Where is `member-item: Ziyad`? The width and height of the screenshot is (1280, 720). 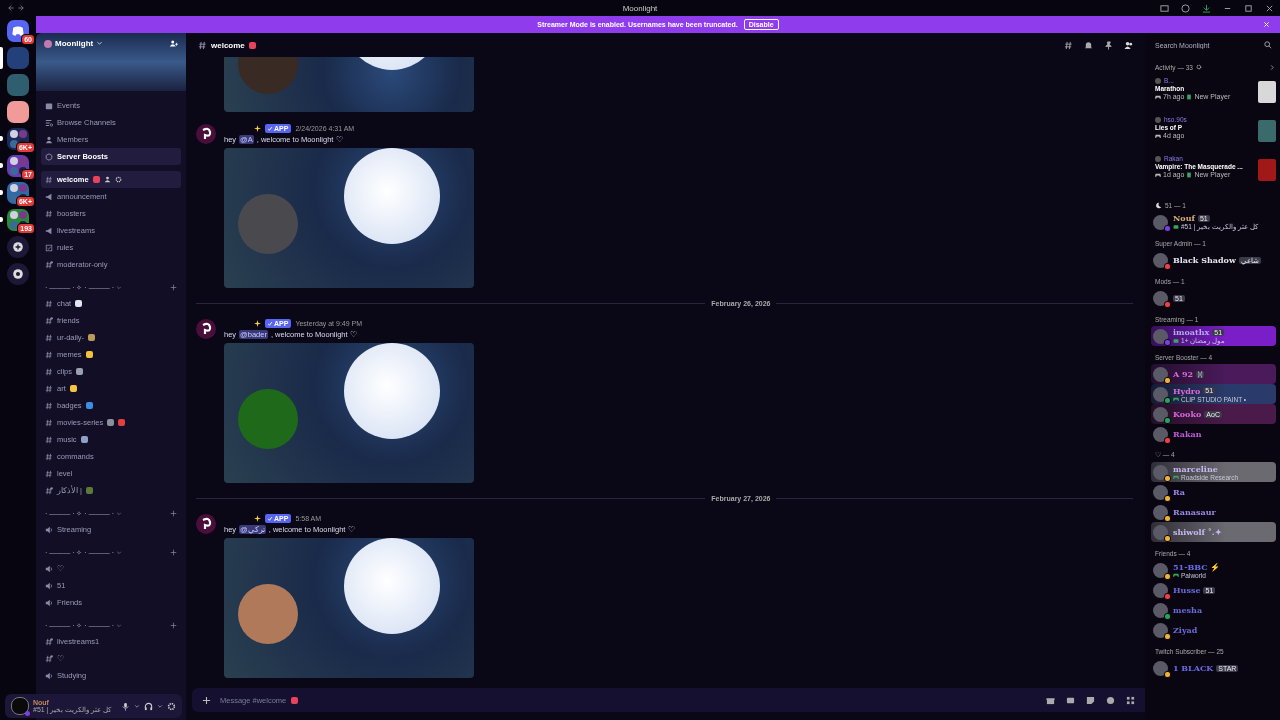 member-item: Ziyad is located at coordinates (1213, 630).